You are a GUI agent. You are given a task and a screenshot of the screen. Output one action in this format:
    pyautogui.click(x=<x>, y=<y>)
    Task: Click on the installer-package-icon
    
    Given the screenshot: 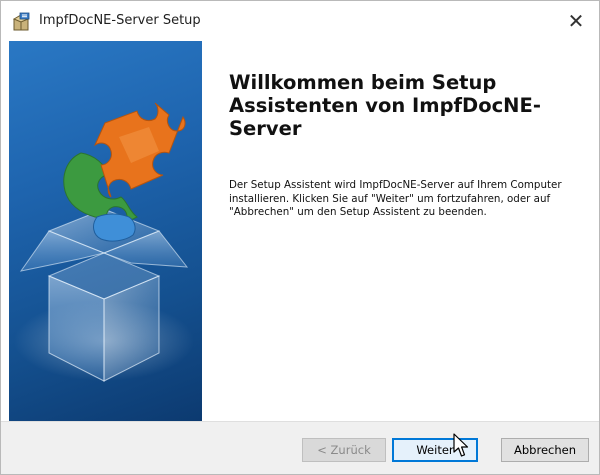 What is the action you would take?
    pyautogui.click(x=21, y=21)
    